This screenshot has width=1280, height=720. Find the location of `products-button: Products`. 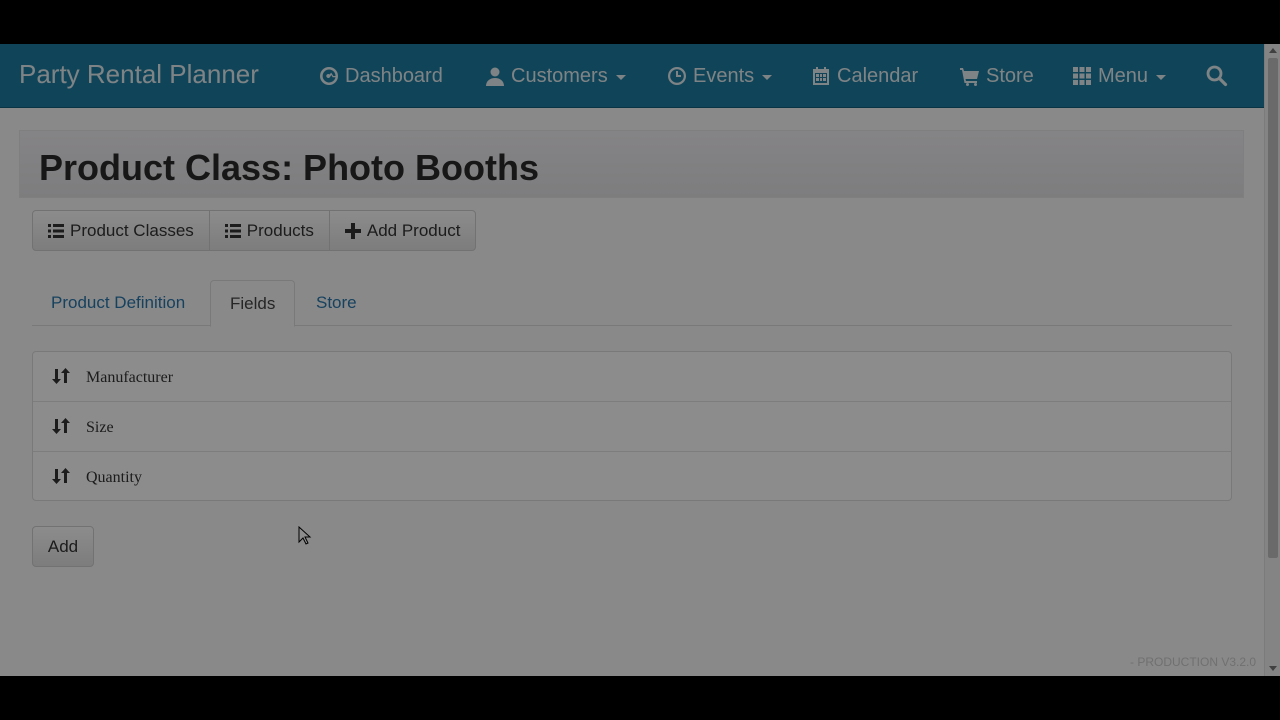

products-button: Products is located at coordinates (270, 230).